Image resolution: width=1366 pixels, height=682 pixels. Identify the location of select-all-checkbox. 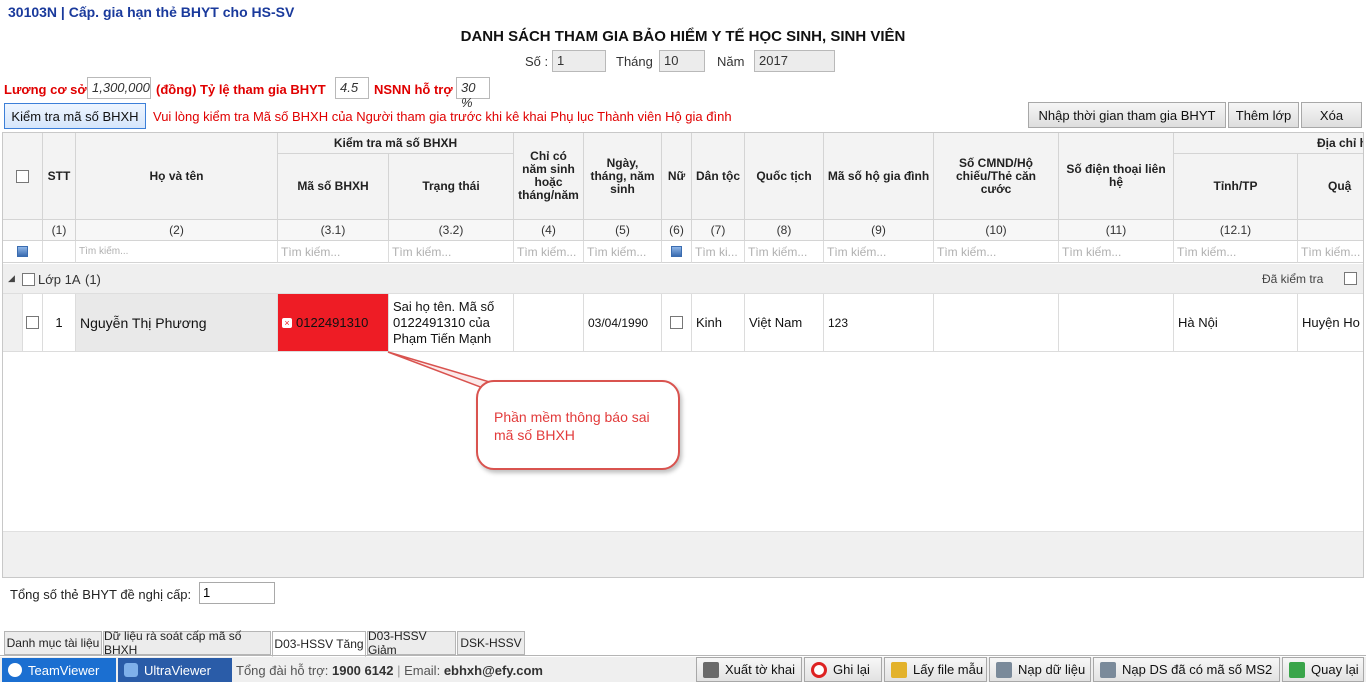
(22, 176).